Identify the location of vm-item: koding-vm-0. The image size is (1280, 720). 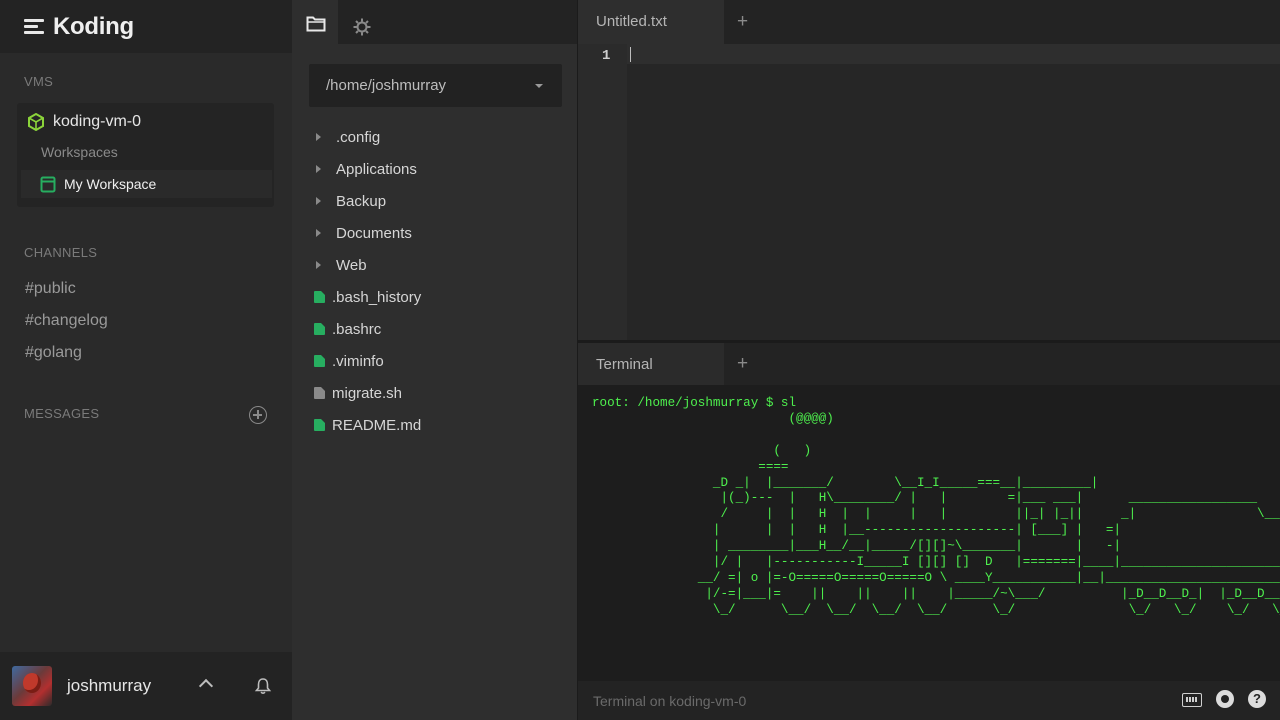
(84, 122).